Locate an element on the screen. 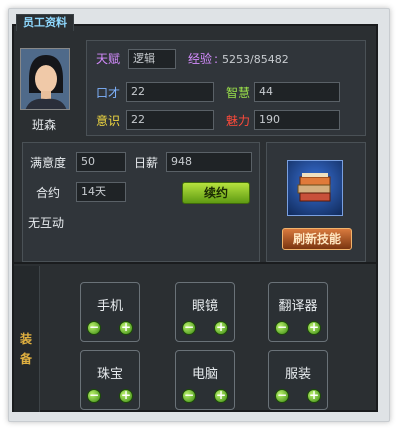 This screenshot has height=432, width=400. refresh-skills-button: 刷新技能 is located at coordinates (317, 239).